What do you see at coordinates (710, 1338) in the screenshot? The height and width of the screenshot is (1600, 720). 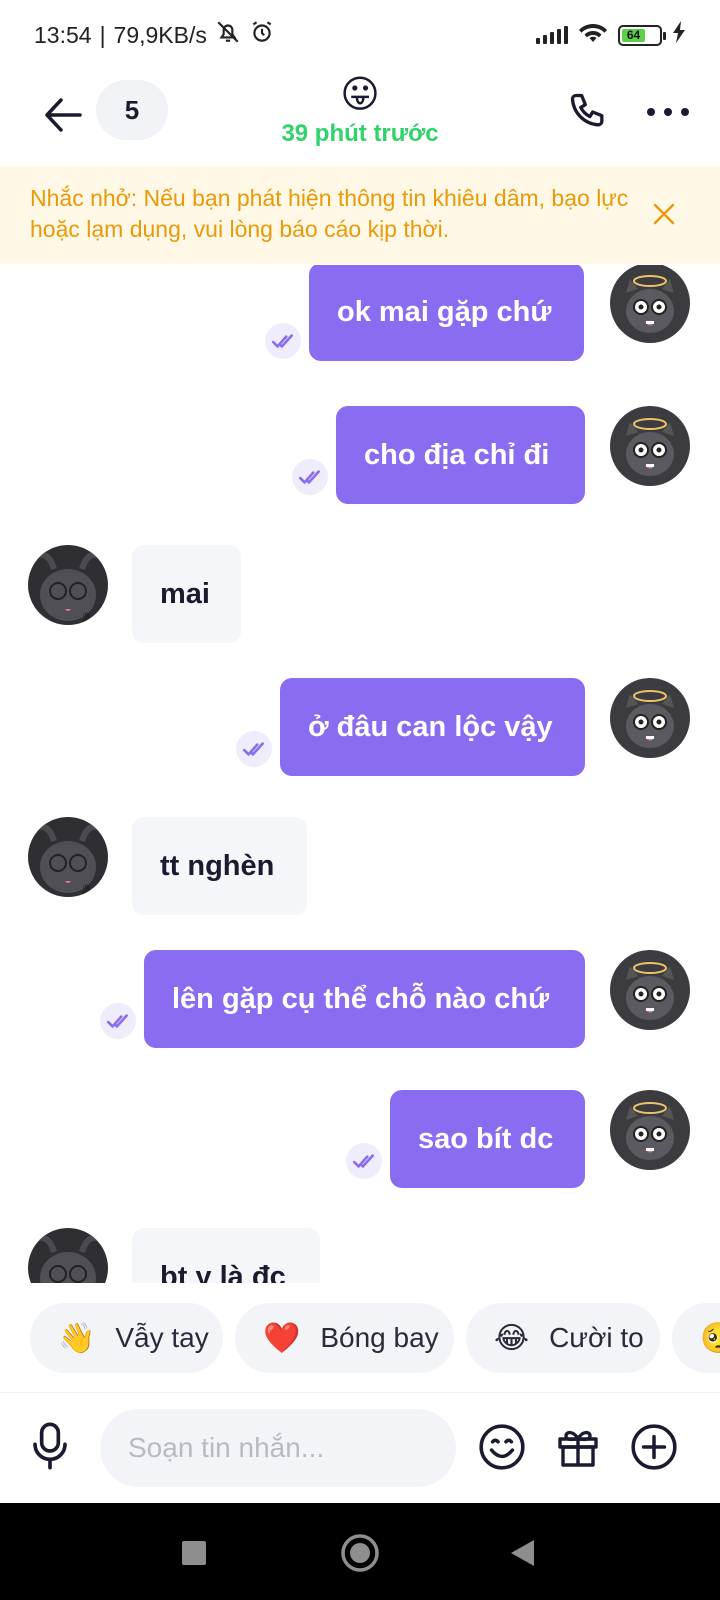 I see `pleading-face-icon: 🥺` at bounding box center [710, 1338].